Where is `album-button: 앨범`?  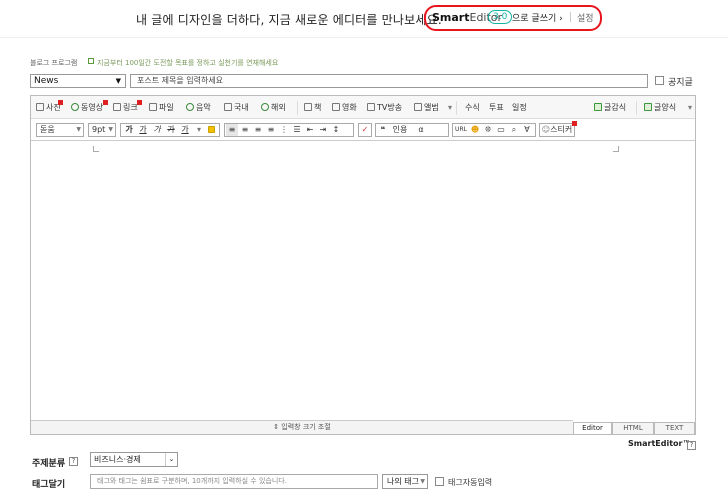
album-button: 앨범 is located at coordinates (426, 108).